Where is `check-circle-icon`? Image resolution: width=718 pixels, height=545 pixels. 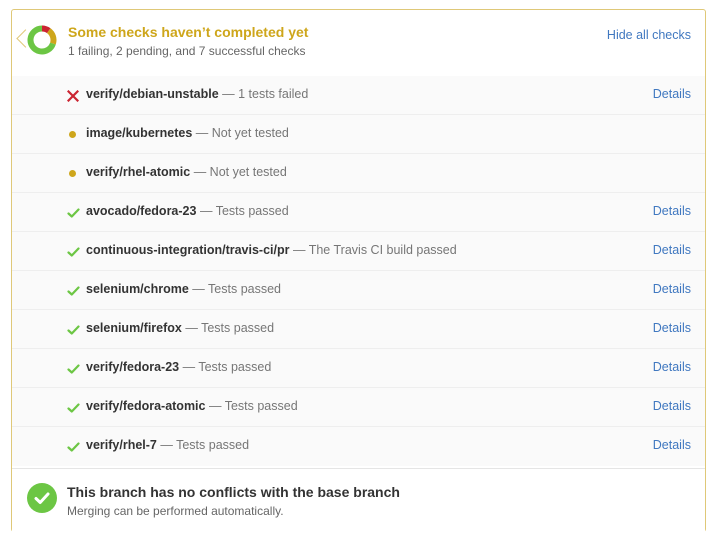
check-circle-icon is located at coordinates (42, 498).